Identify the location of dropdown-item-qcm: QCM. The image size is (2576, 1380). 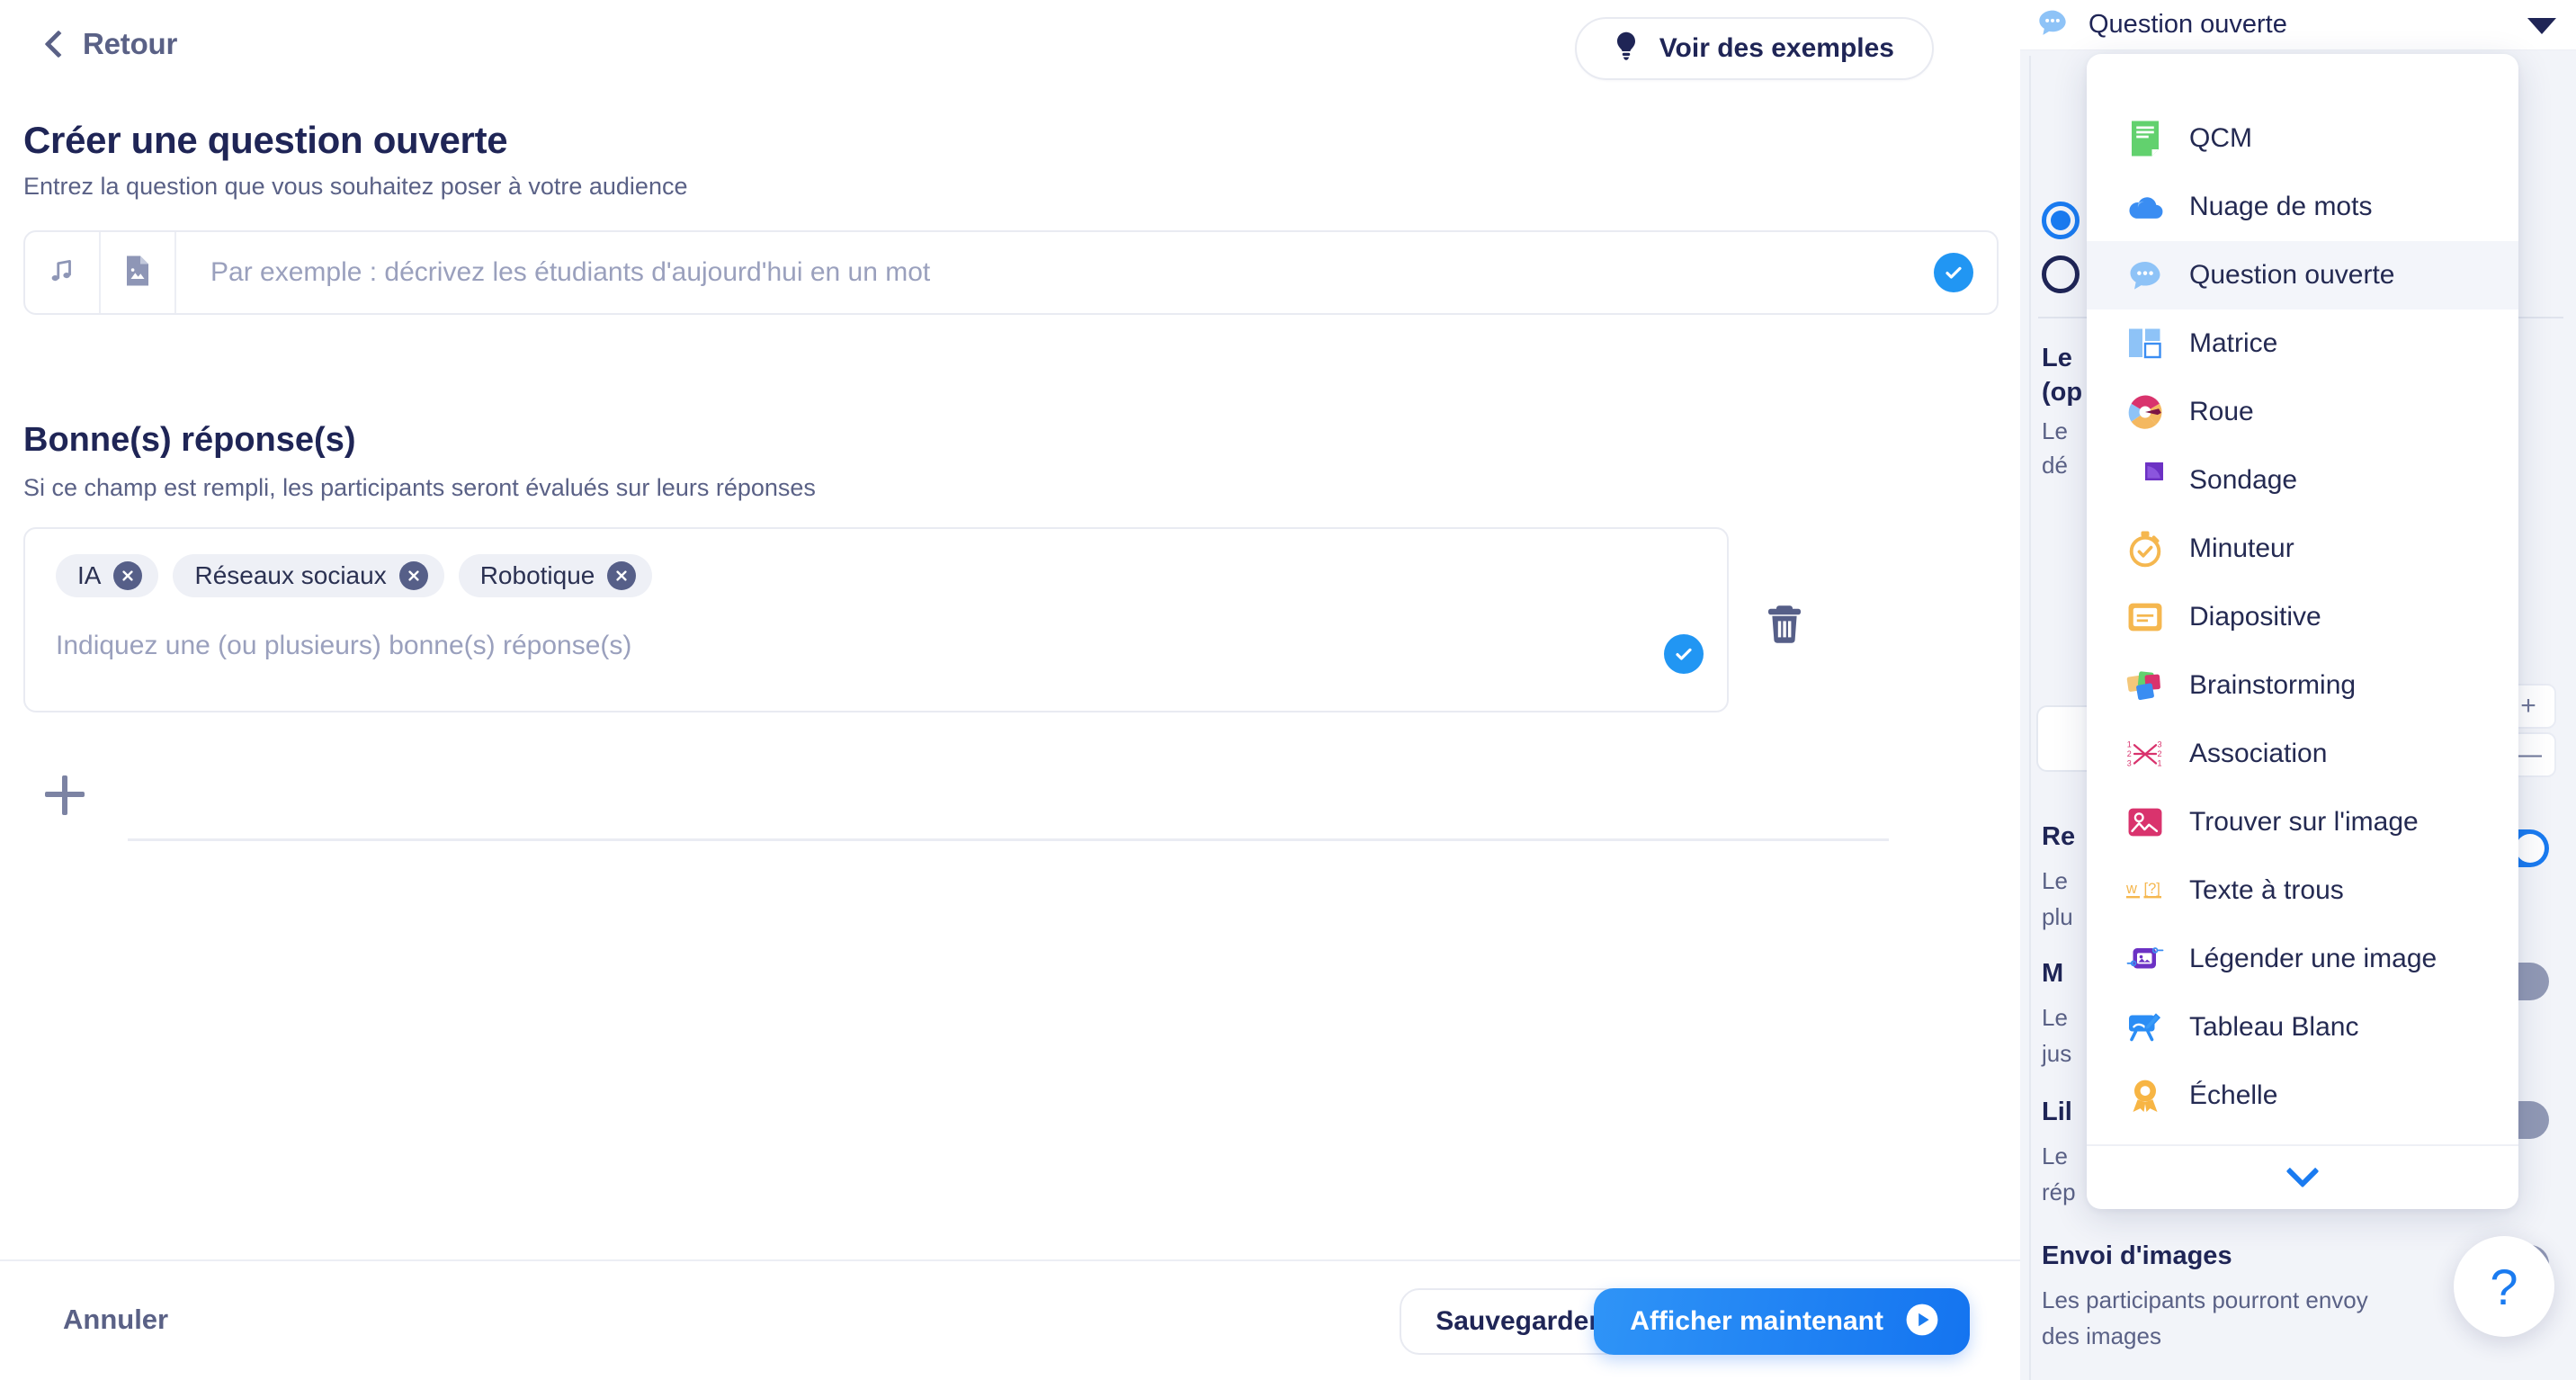
(2302, 139).